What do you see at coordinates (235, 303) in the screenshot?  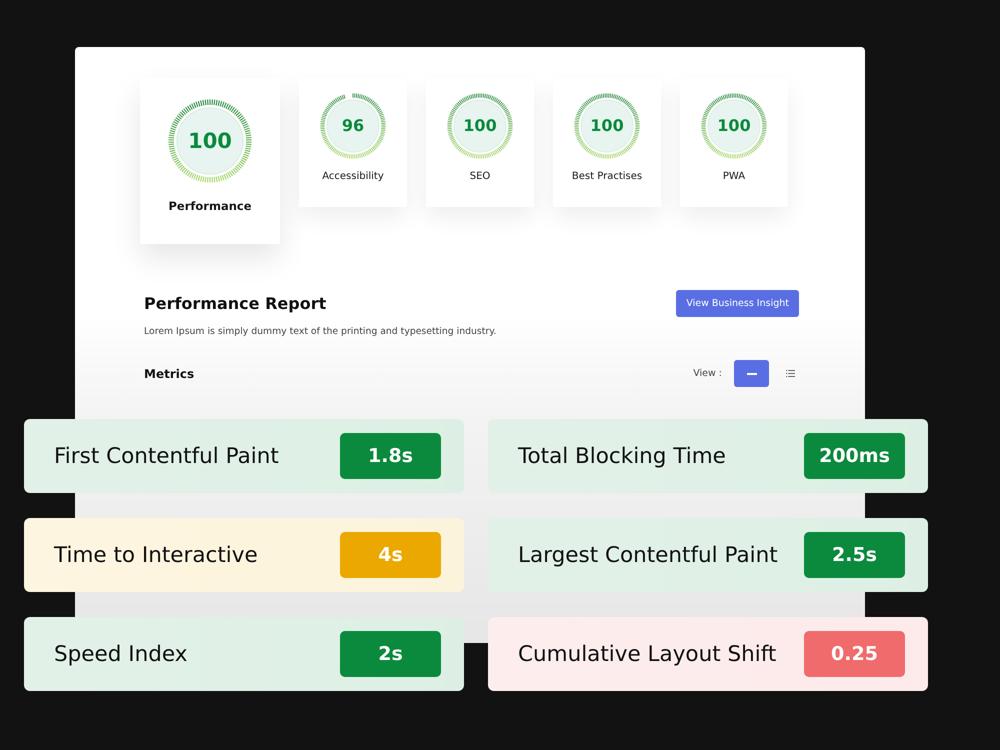 I see `report-title: Performance Report` at bounding box center [235, 303].